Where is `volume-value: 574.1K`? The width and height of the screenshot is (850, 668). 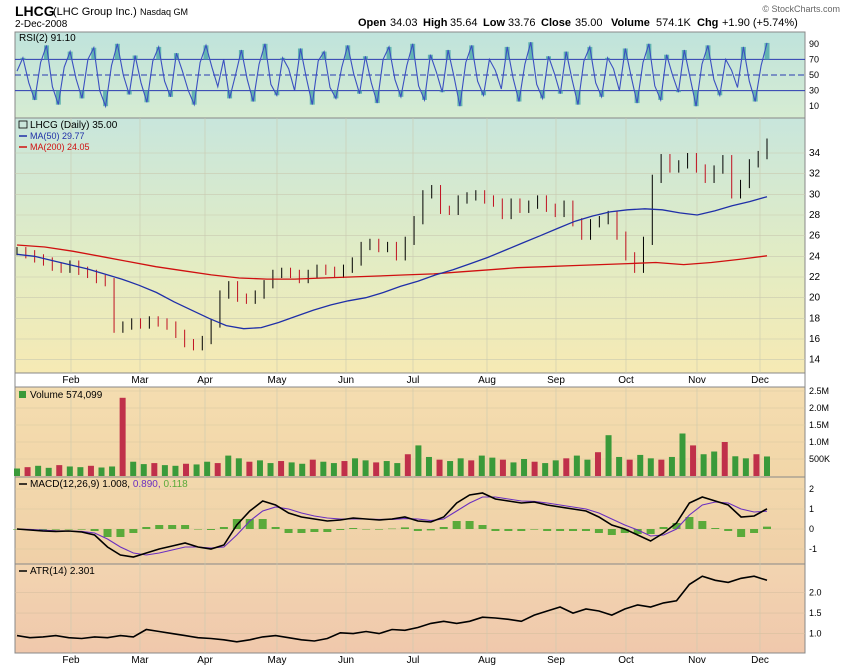
volume-value: 574.1K is located at coordinates (674, 23).